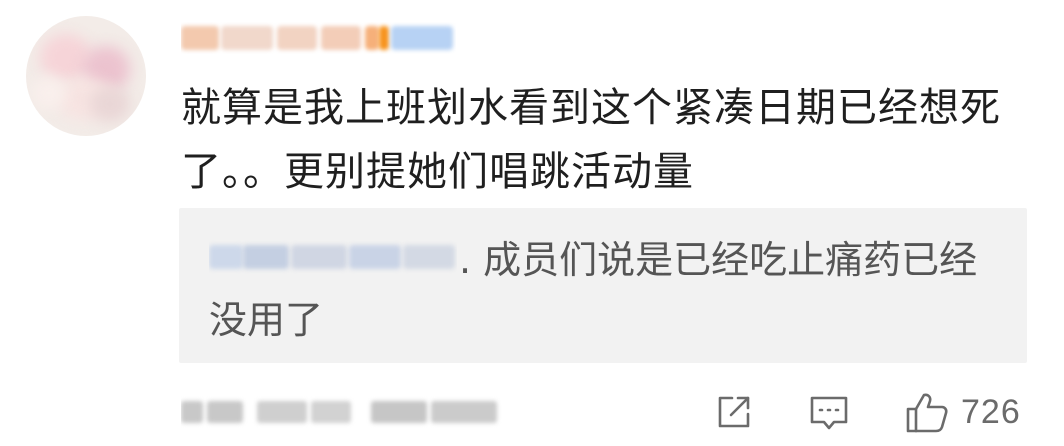 This screenshot has height=446, width=1064. I want to click on reply-button, so click(829, 412).